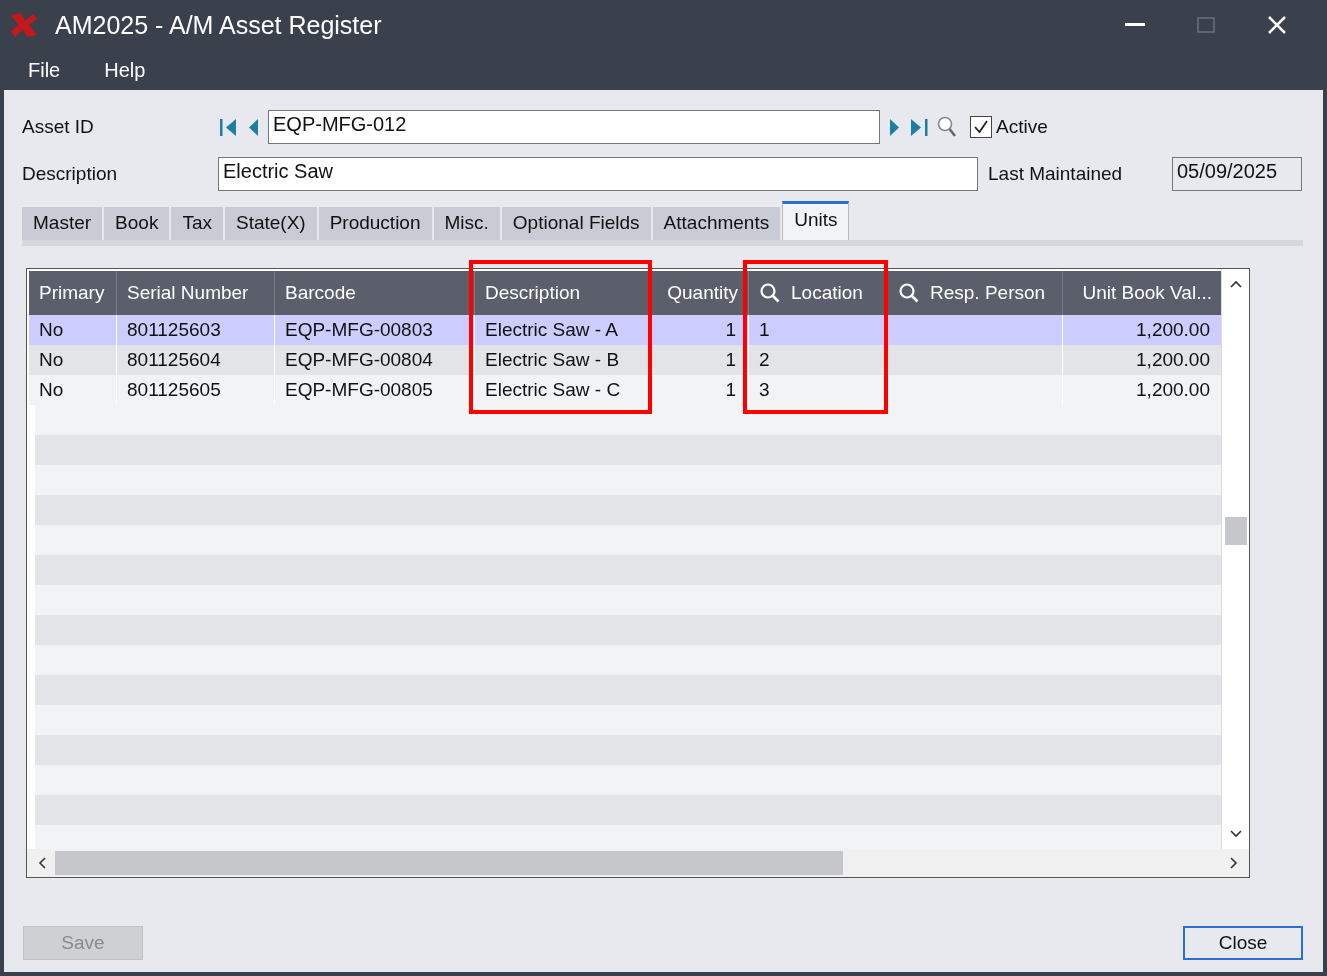 Image resolution: width=1327 pixels, height=976 pixels. Describe the element at coordinates (70, 174) in the screenshot. I see `field-label: Description` at that location.